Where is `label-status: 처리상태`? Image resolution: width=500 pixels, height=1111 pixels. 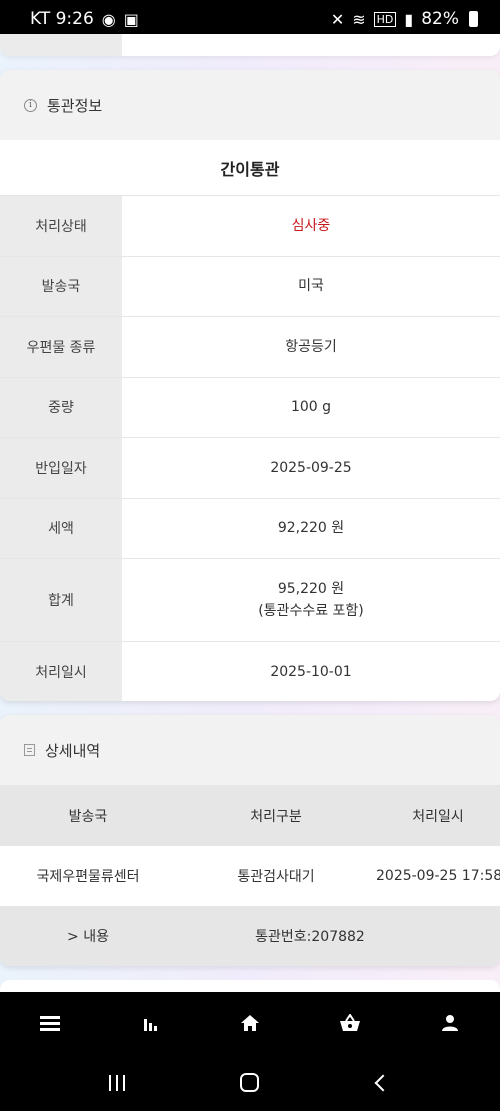 label-status: 처리상태 is located at coordinates (61, 226).